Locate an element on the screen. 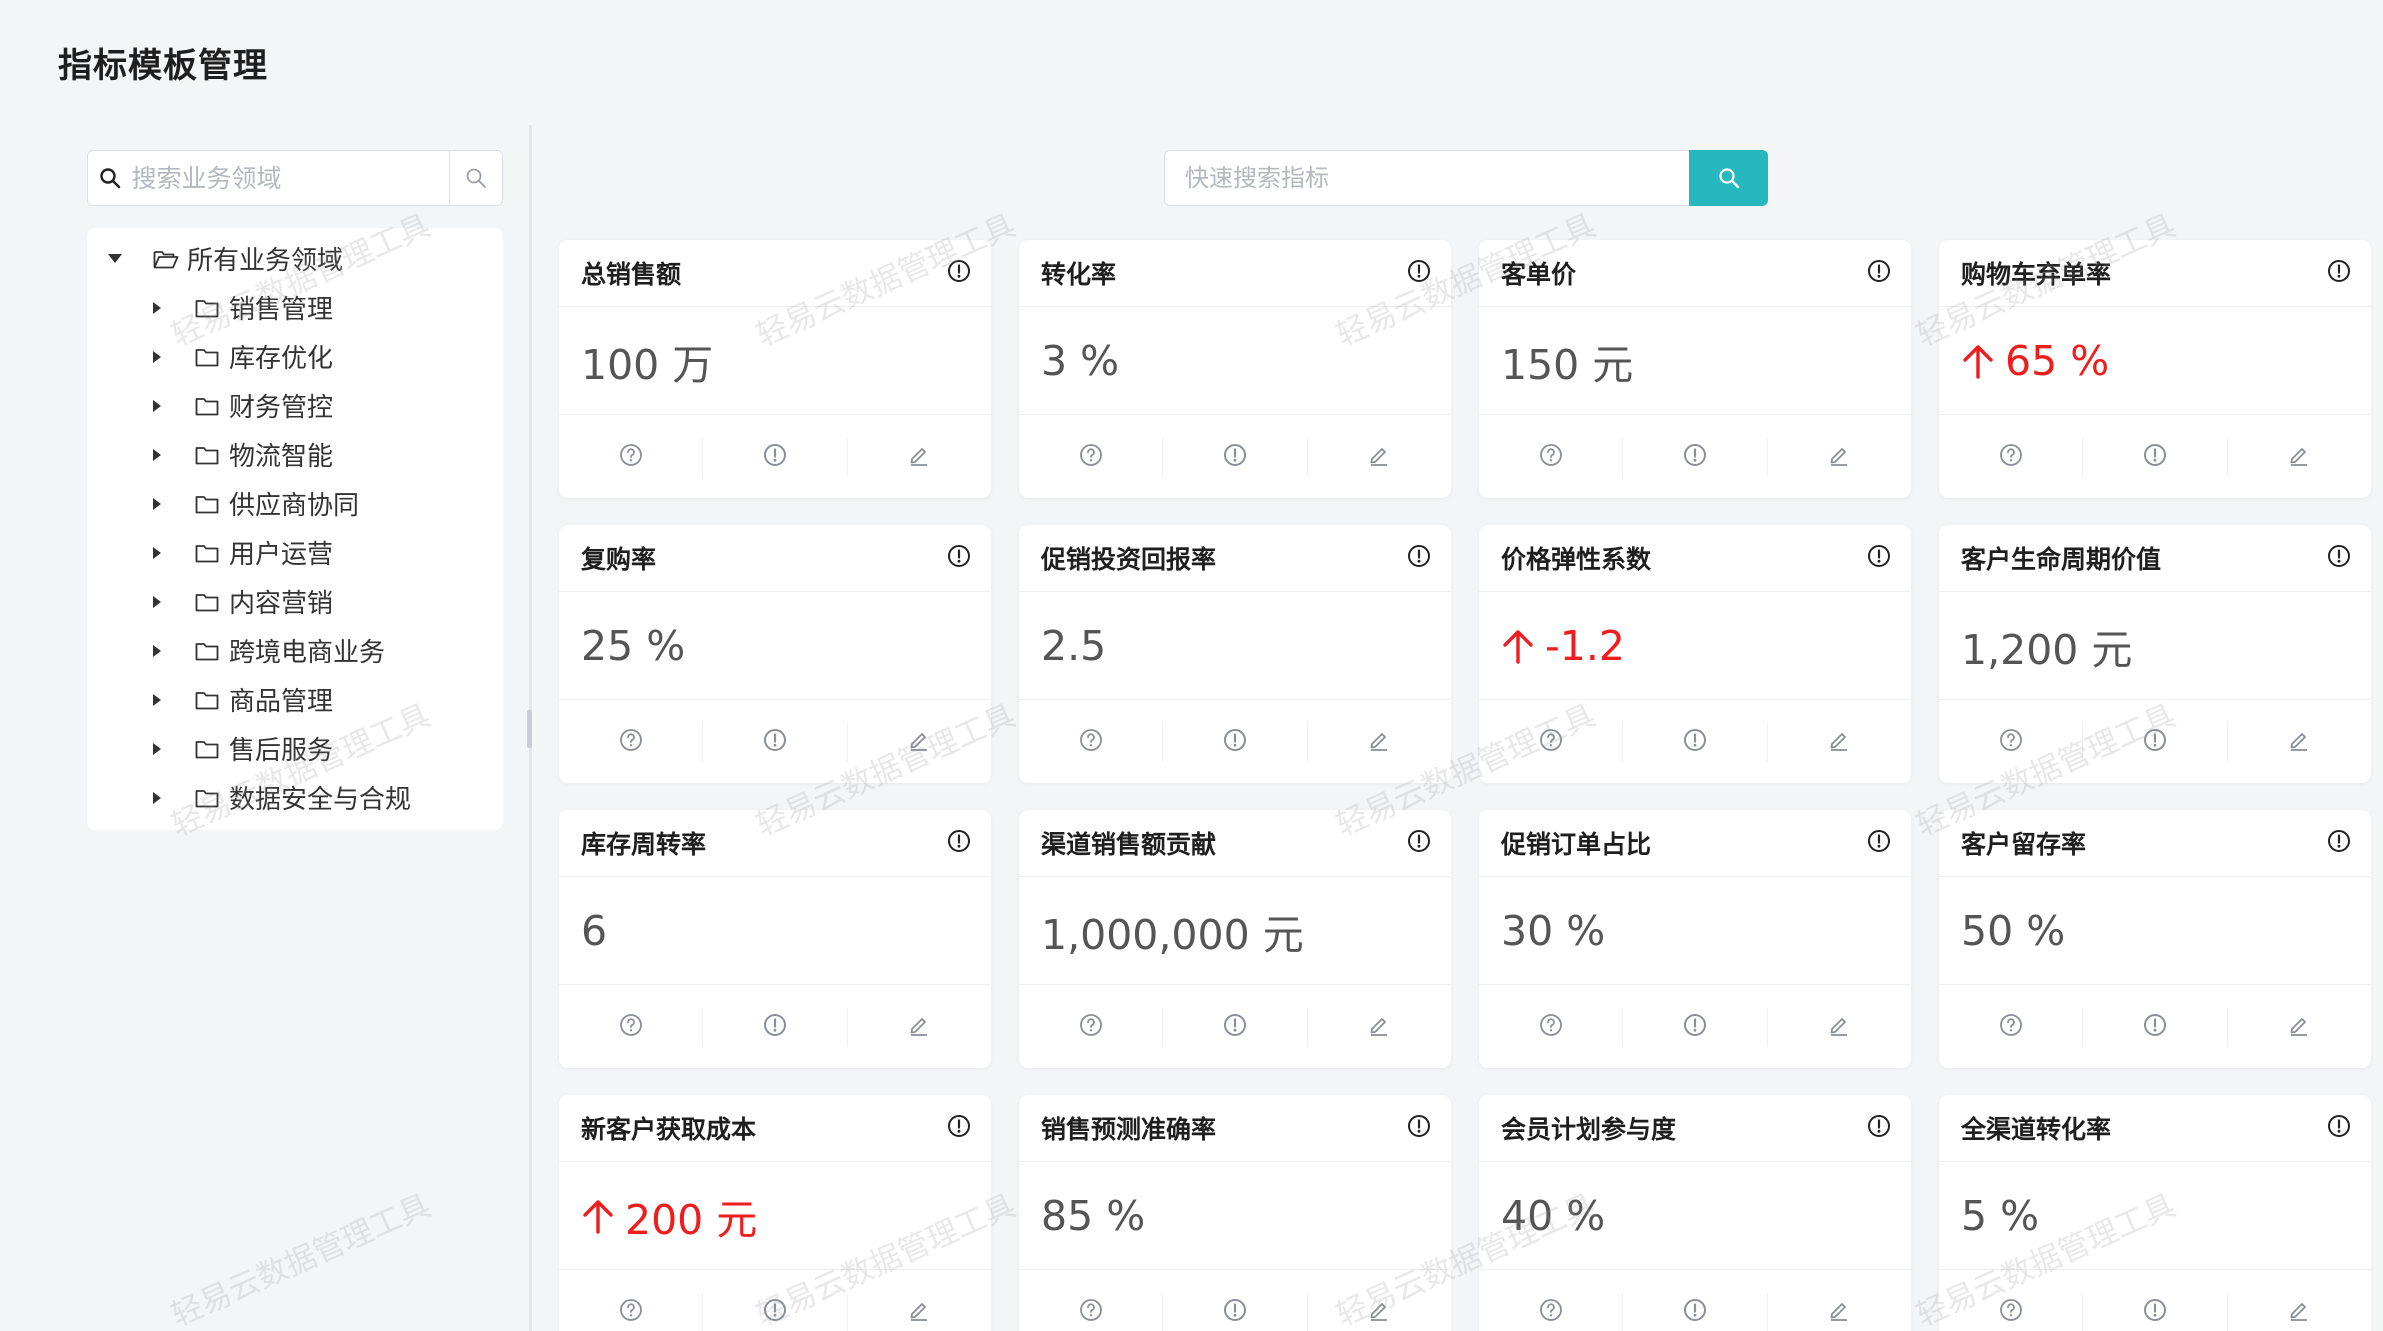  tree-node-2: 财务管控 is located at coordinates (295, 405).